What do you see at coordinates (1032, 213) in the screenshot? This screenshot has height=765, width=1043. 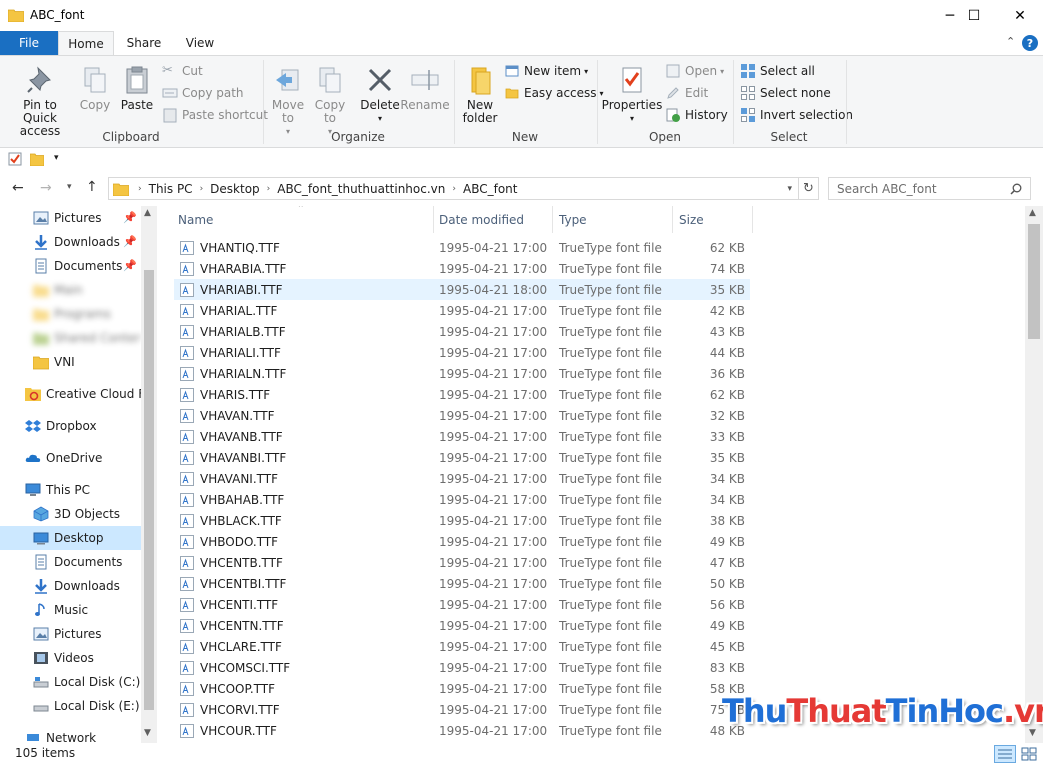 I see `scroll-up-icon: ▲` at bounding box center [1032, 213].